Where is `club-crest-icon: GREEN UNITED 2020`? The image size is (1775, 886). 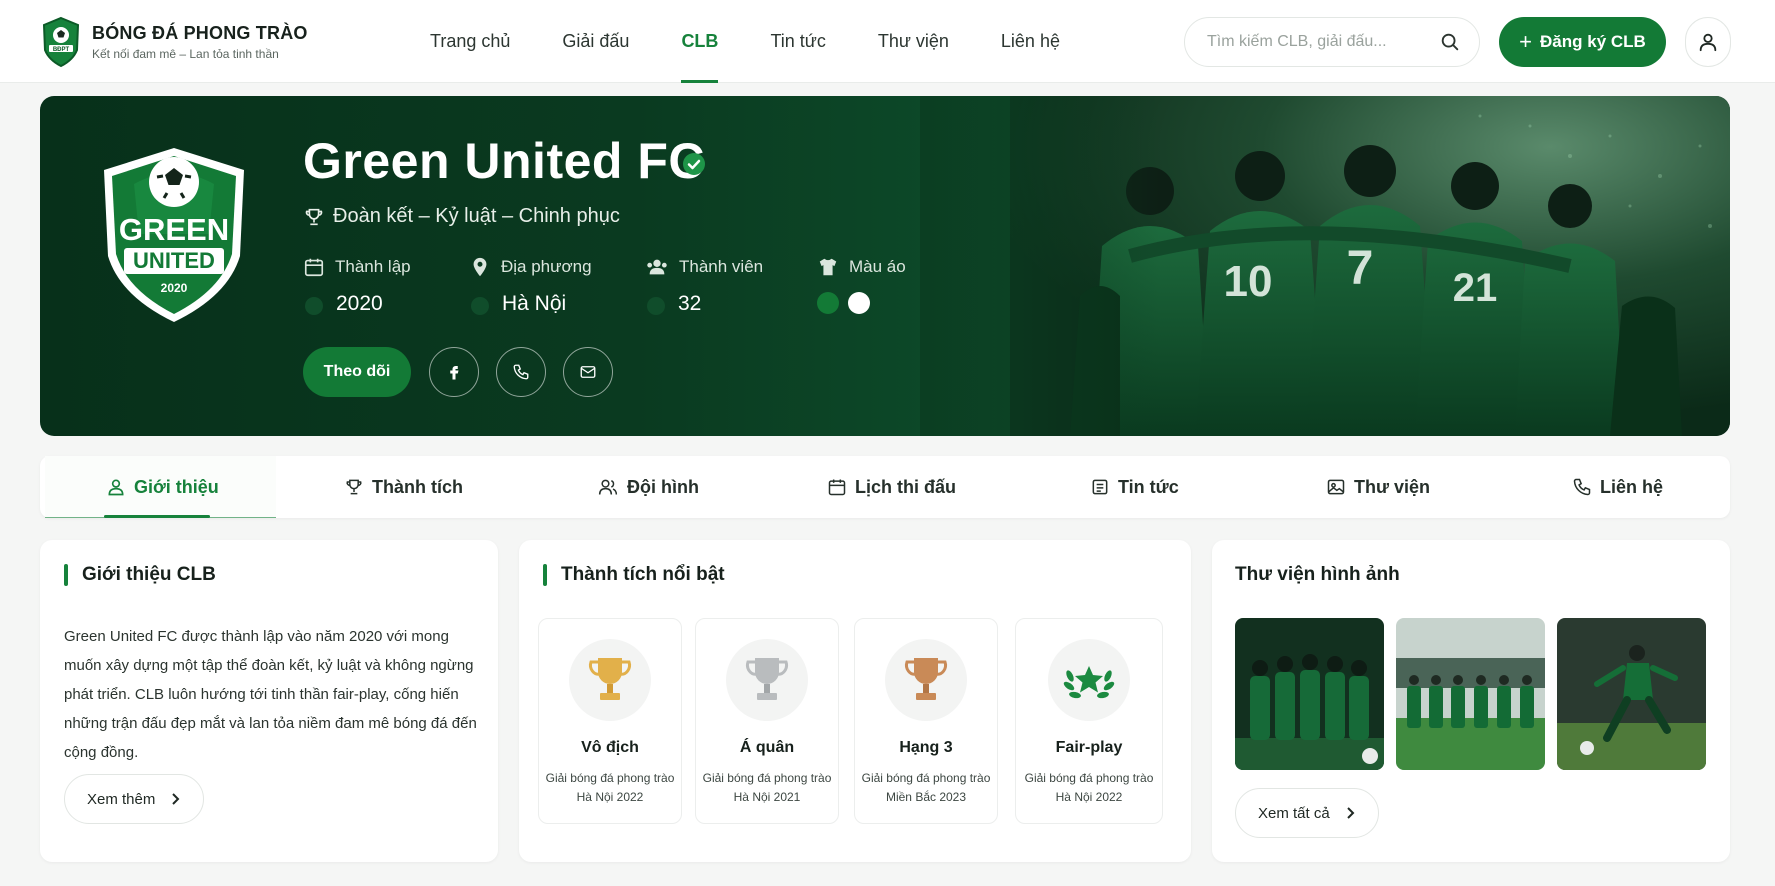 club-crest-icon: GREEN UNITED 2020 is located at coordinates (174, 235).